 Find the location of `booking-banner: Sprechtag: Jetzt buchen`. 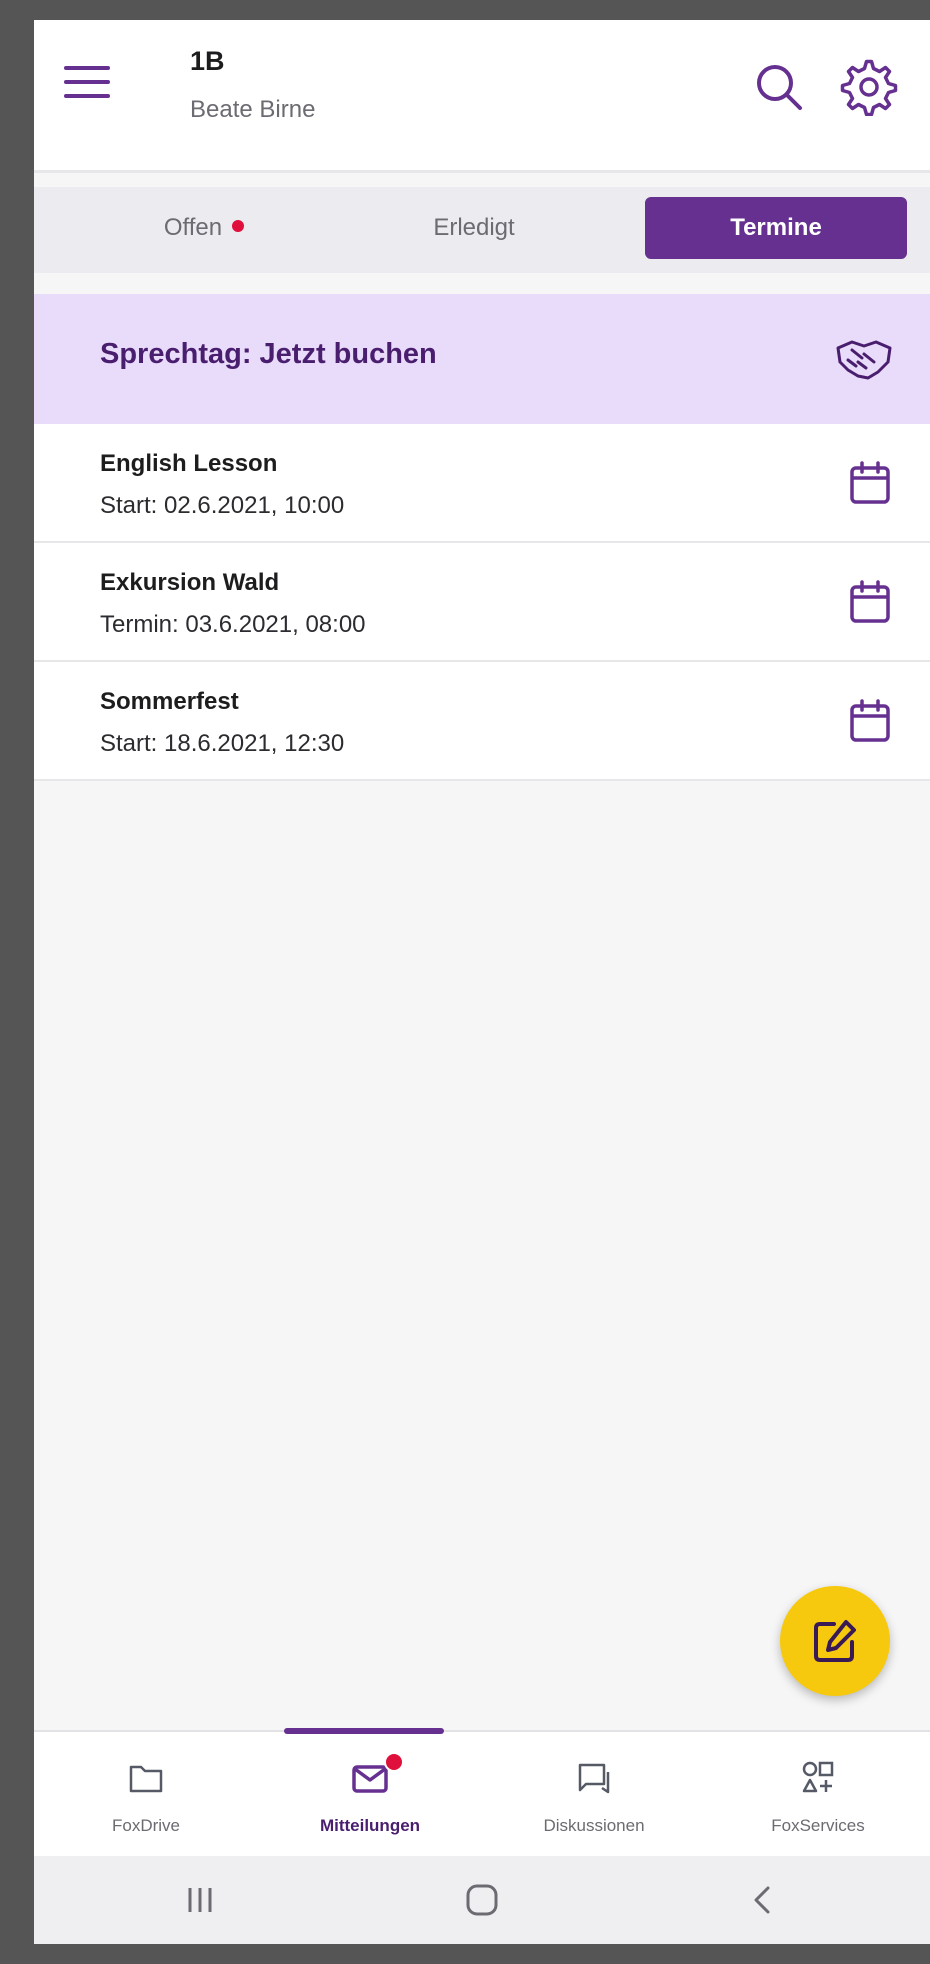

booking-banner: Sprechtag: Jetzt buchen is located at coordinates (482, 359).